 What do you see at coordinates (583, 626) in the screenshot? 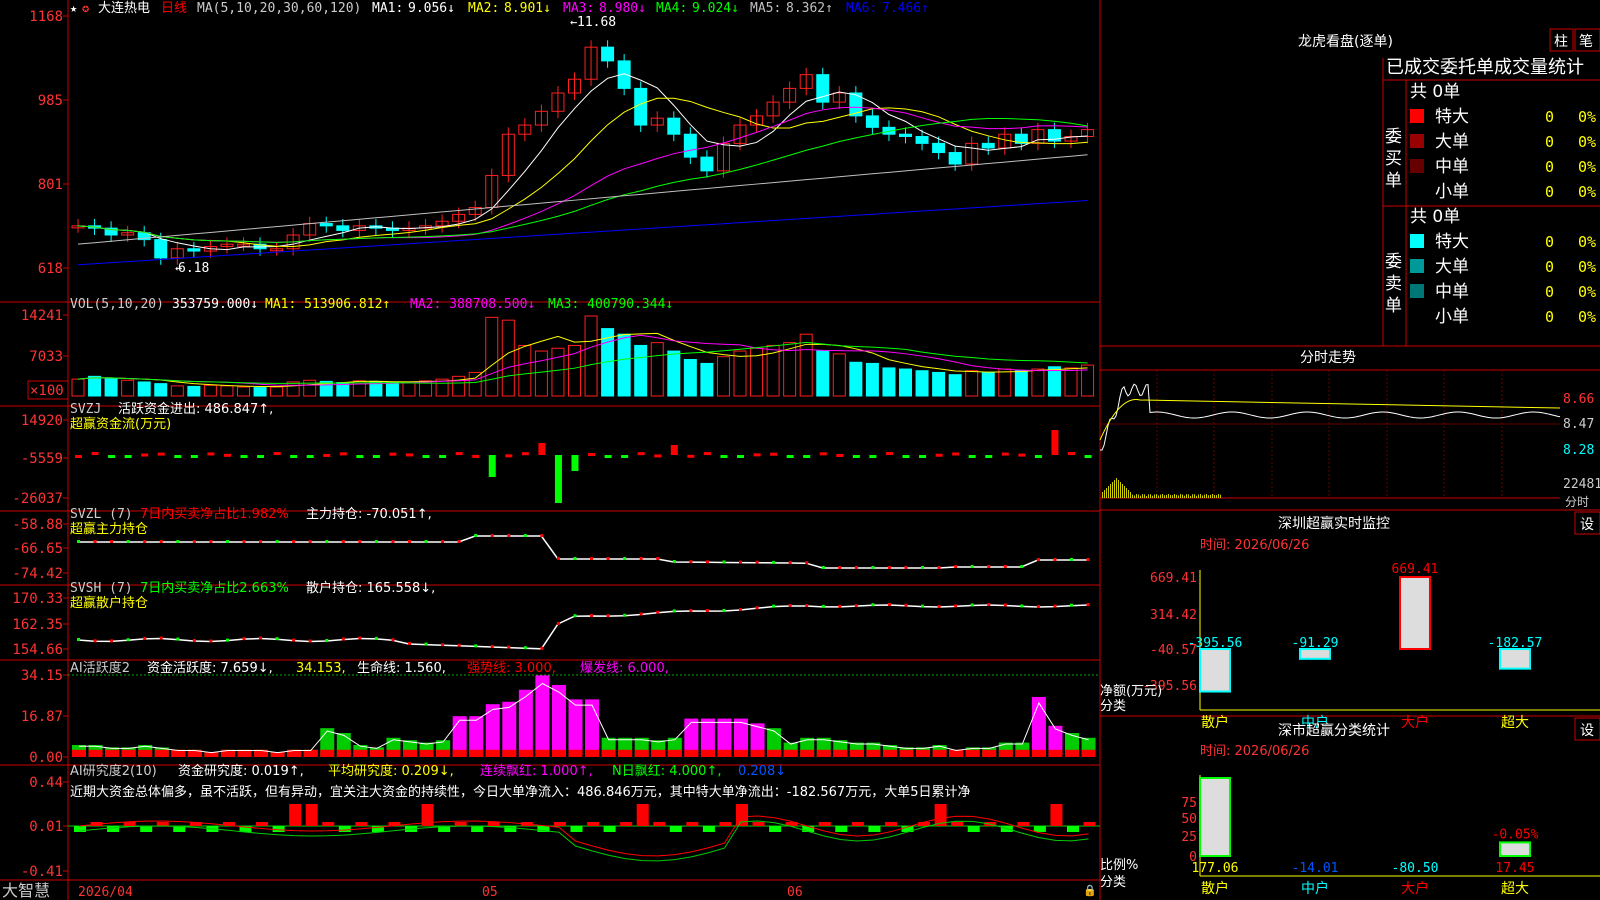
I see `svsh-line` at bounding box center [583, 626].